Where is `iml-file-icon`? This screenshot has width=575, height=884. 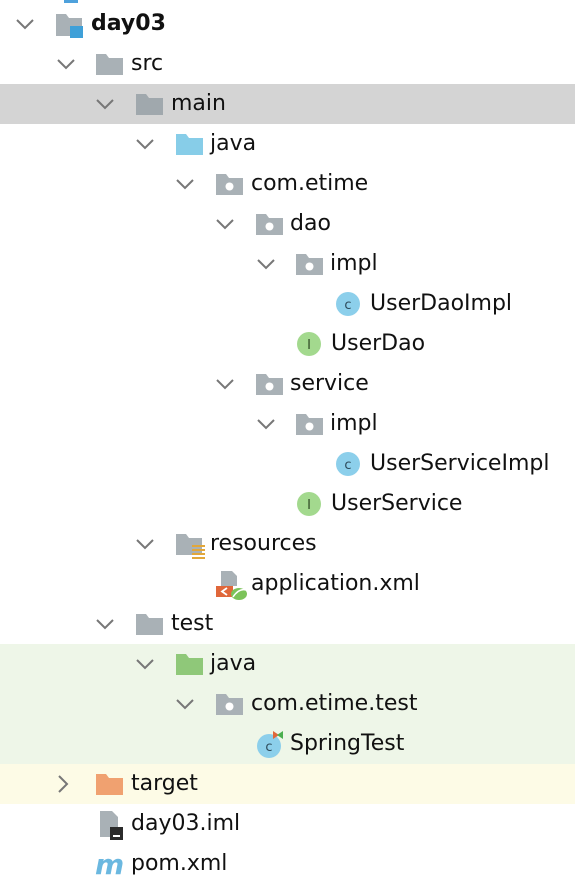 iml-file-icon is located at coordinates (112, 824).